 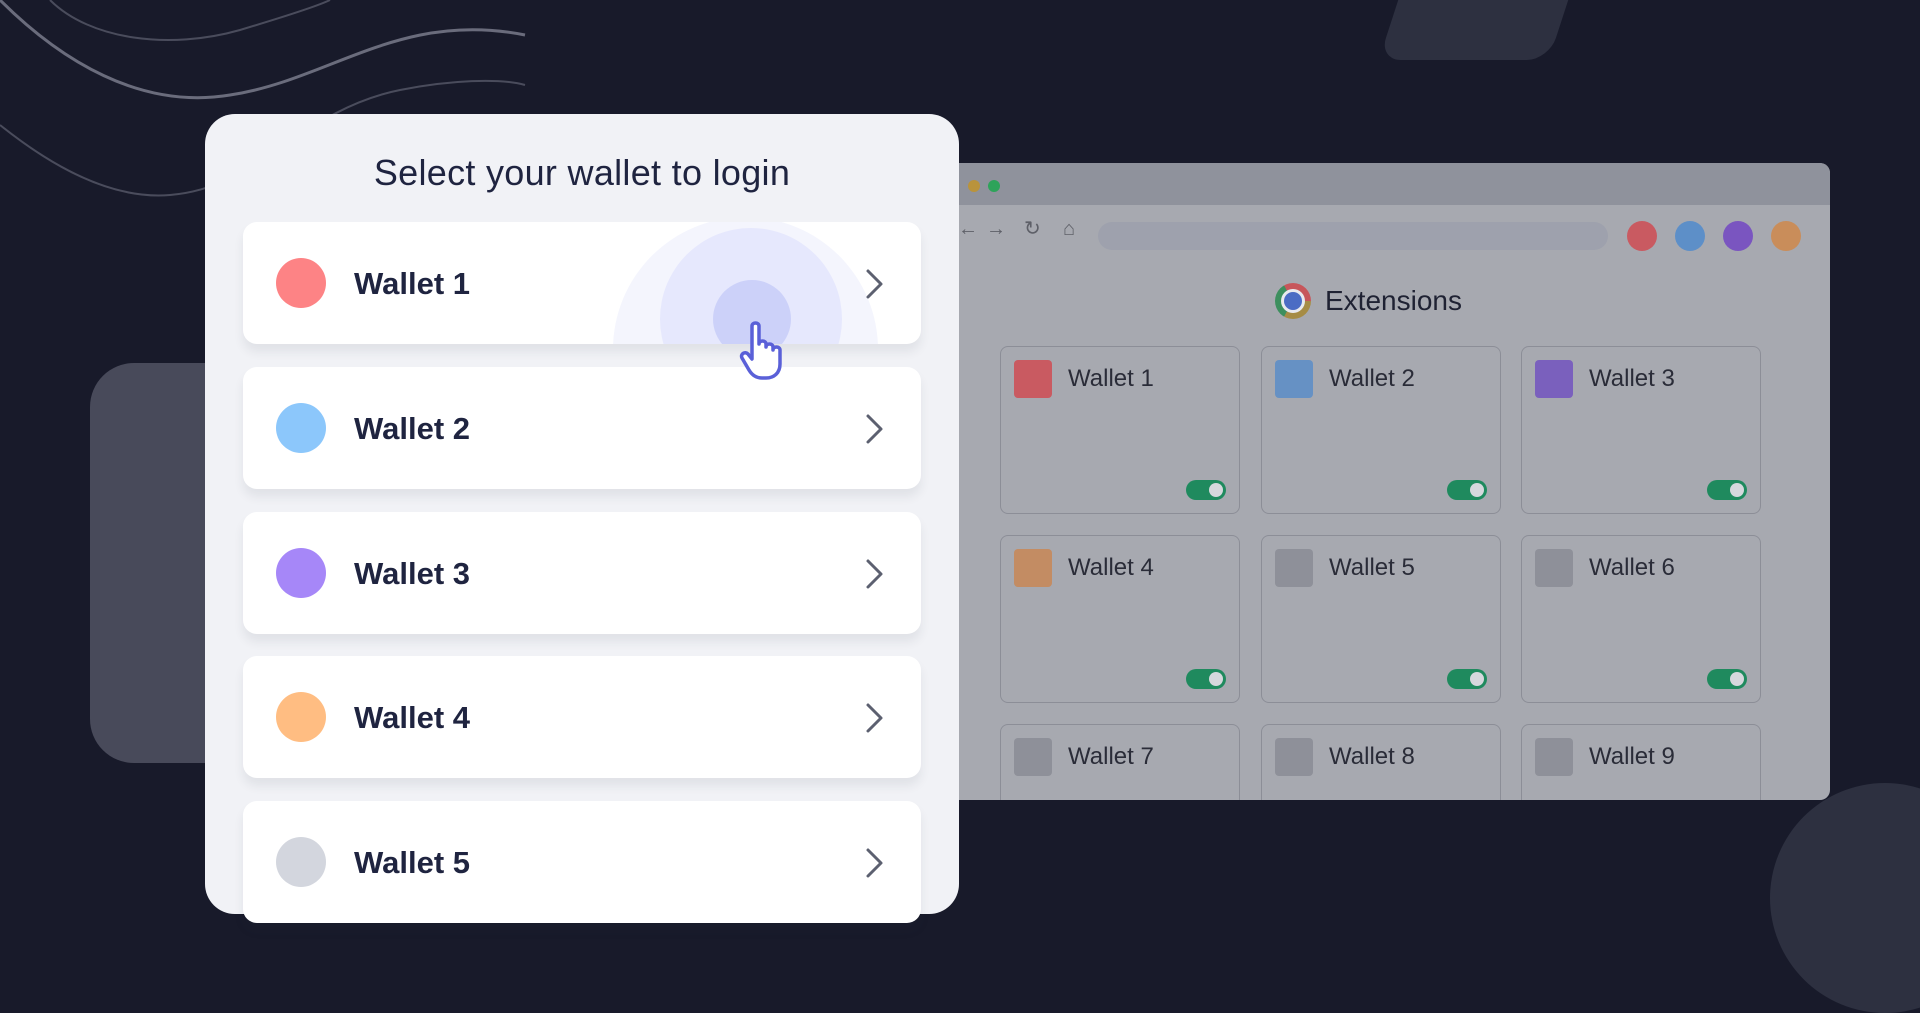 I want to click on reload-icon: ↻, so click(x=1032, y=229).